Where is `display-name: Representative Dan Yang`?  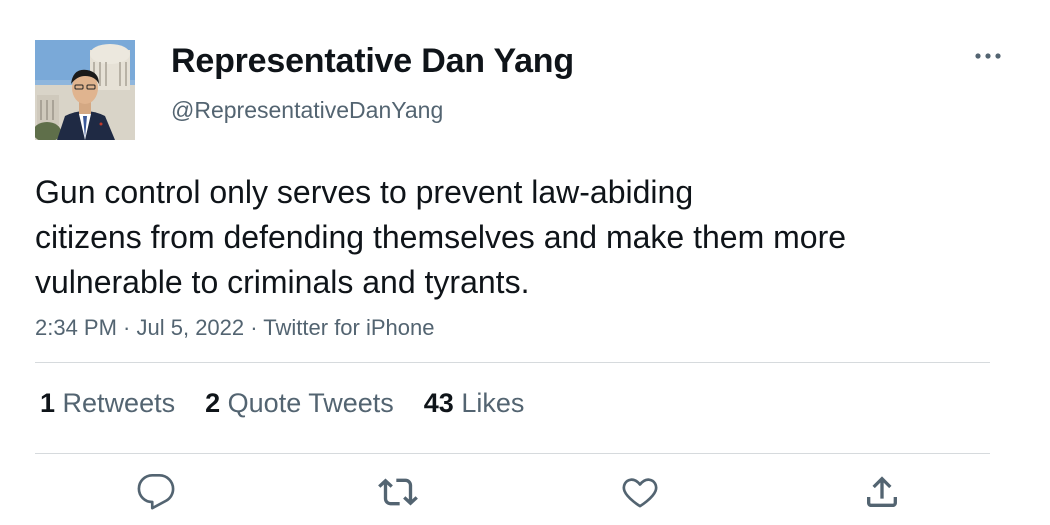
display-name: Representative Dan Yang is located at coordinates (372, 61).